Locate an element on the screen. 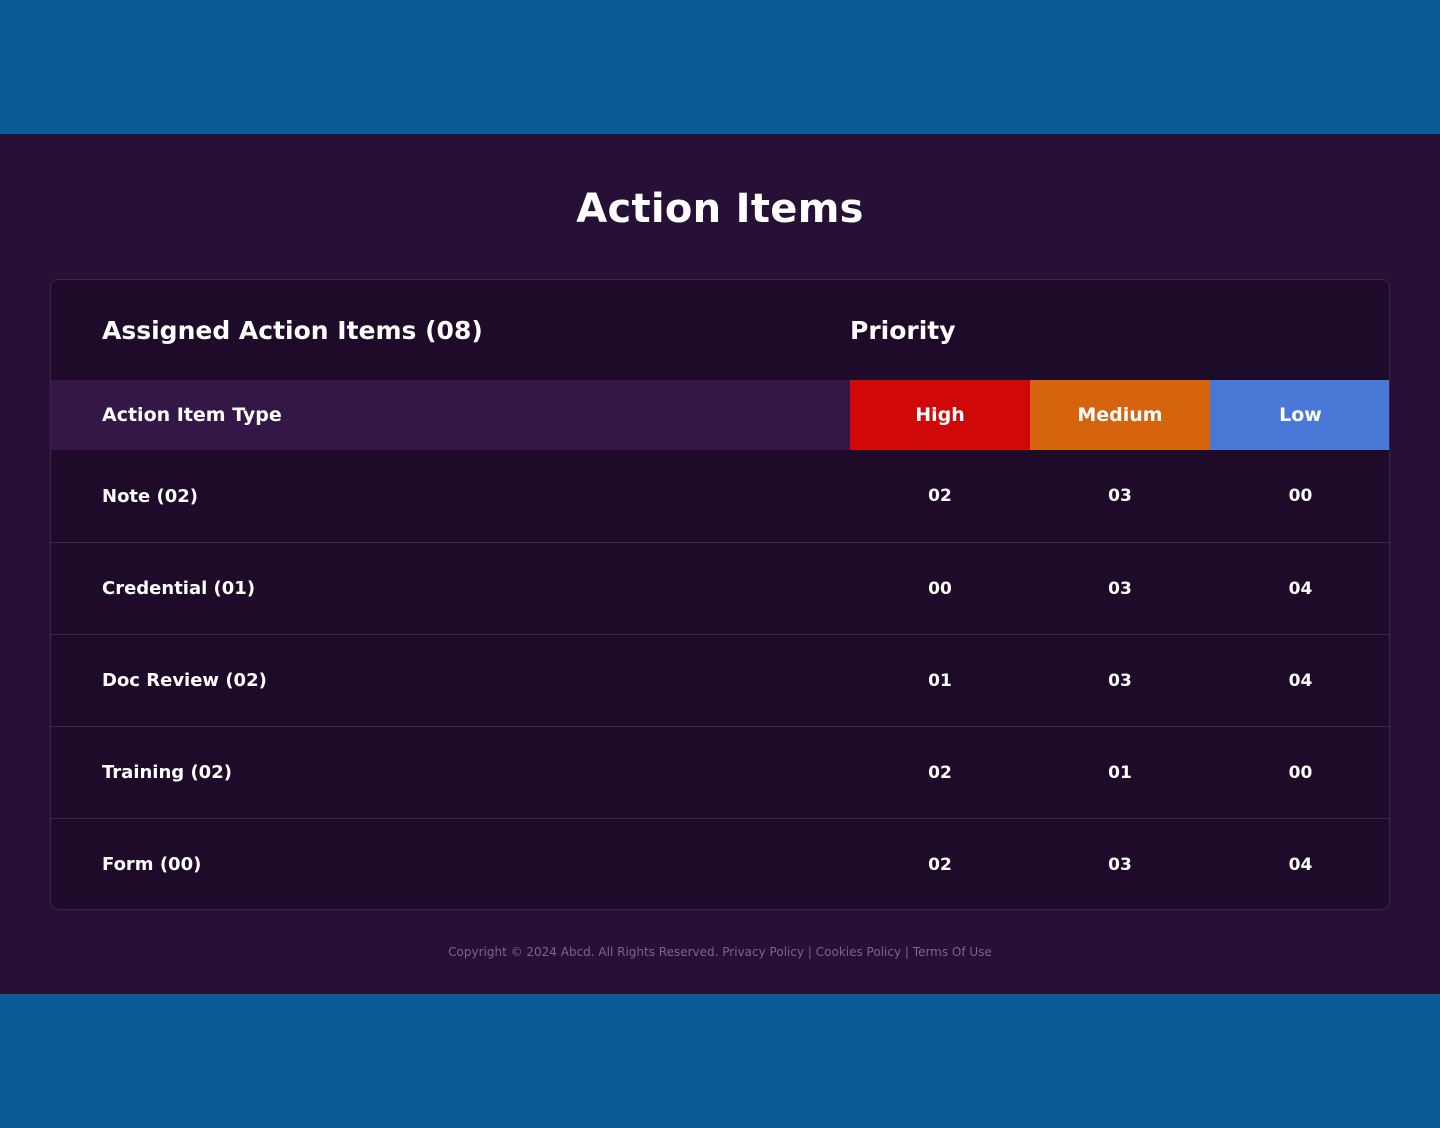 This screenshot has width=1440, height=1128. row-type: Training (02) is located at coordinates (167, 772).